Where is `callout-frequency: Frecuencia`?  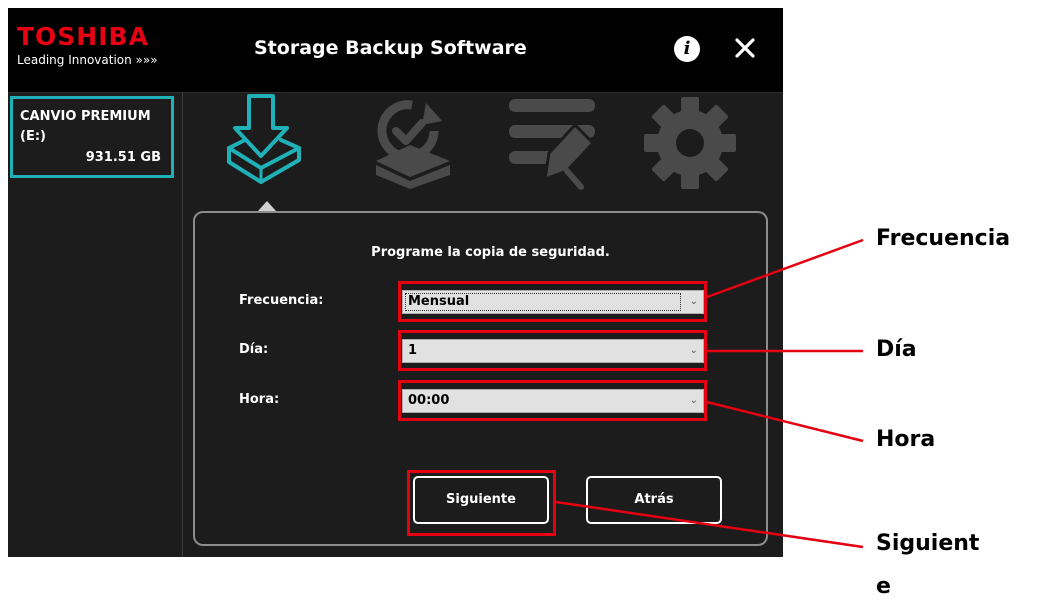
callout-frequency: Frecuencia is located at coordinates (943, 238).